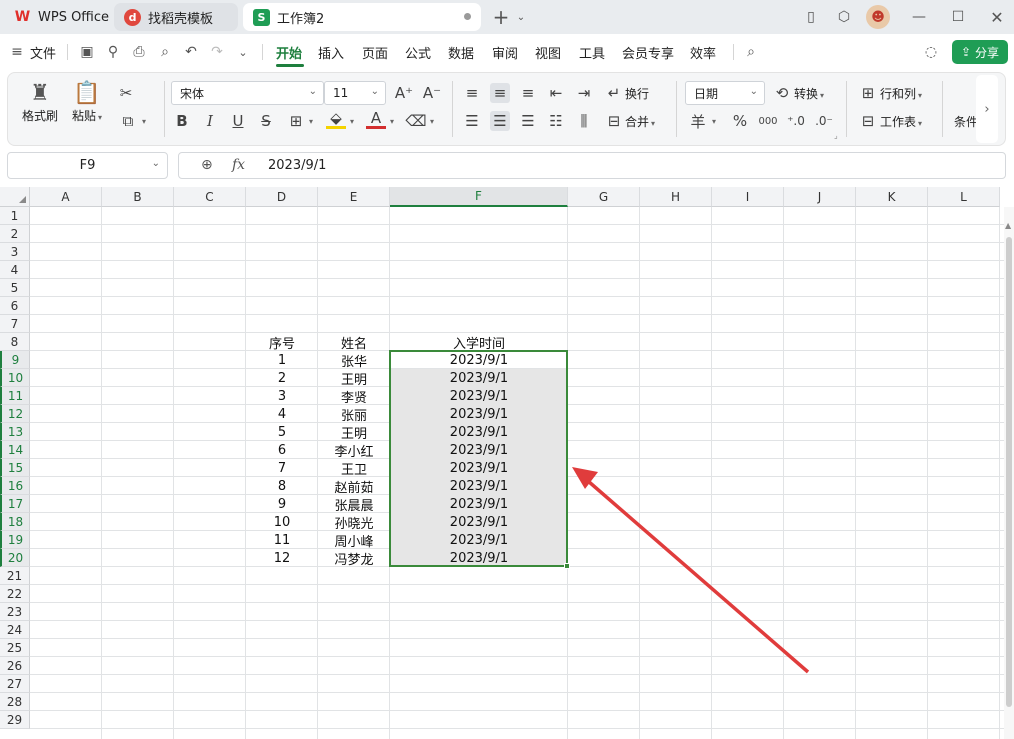  I want to click on cell-seq: 1, so click(282, 360).